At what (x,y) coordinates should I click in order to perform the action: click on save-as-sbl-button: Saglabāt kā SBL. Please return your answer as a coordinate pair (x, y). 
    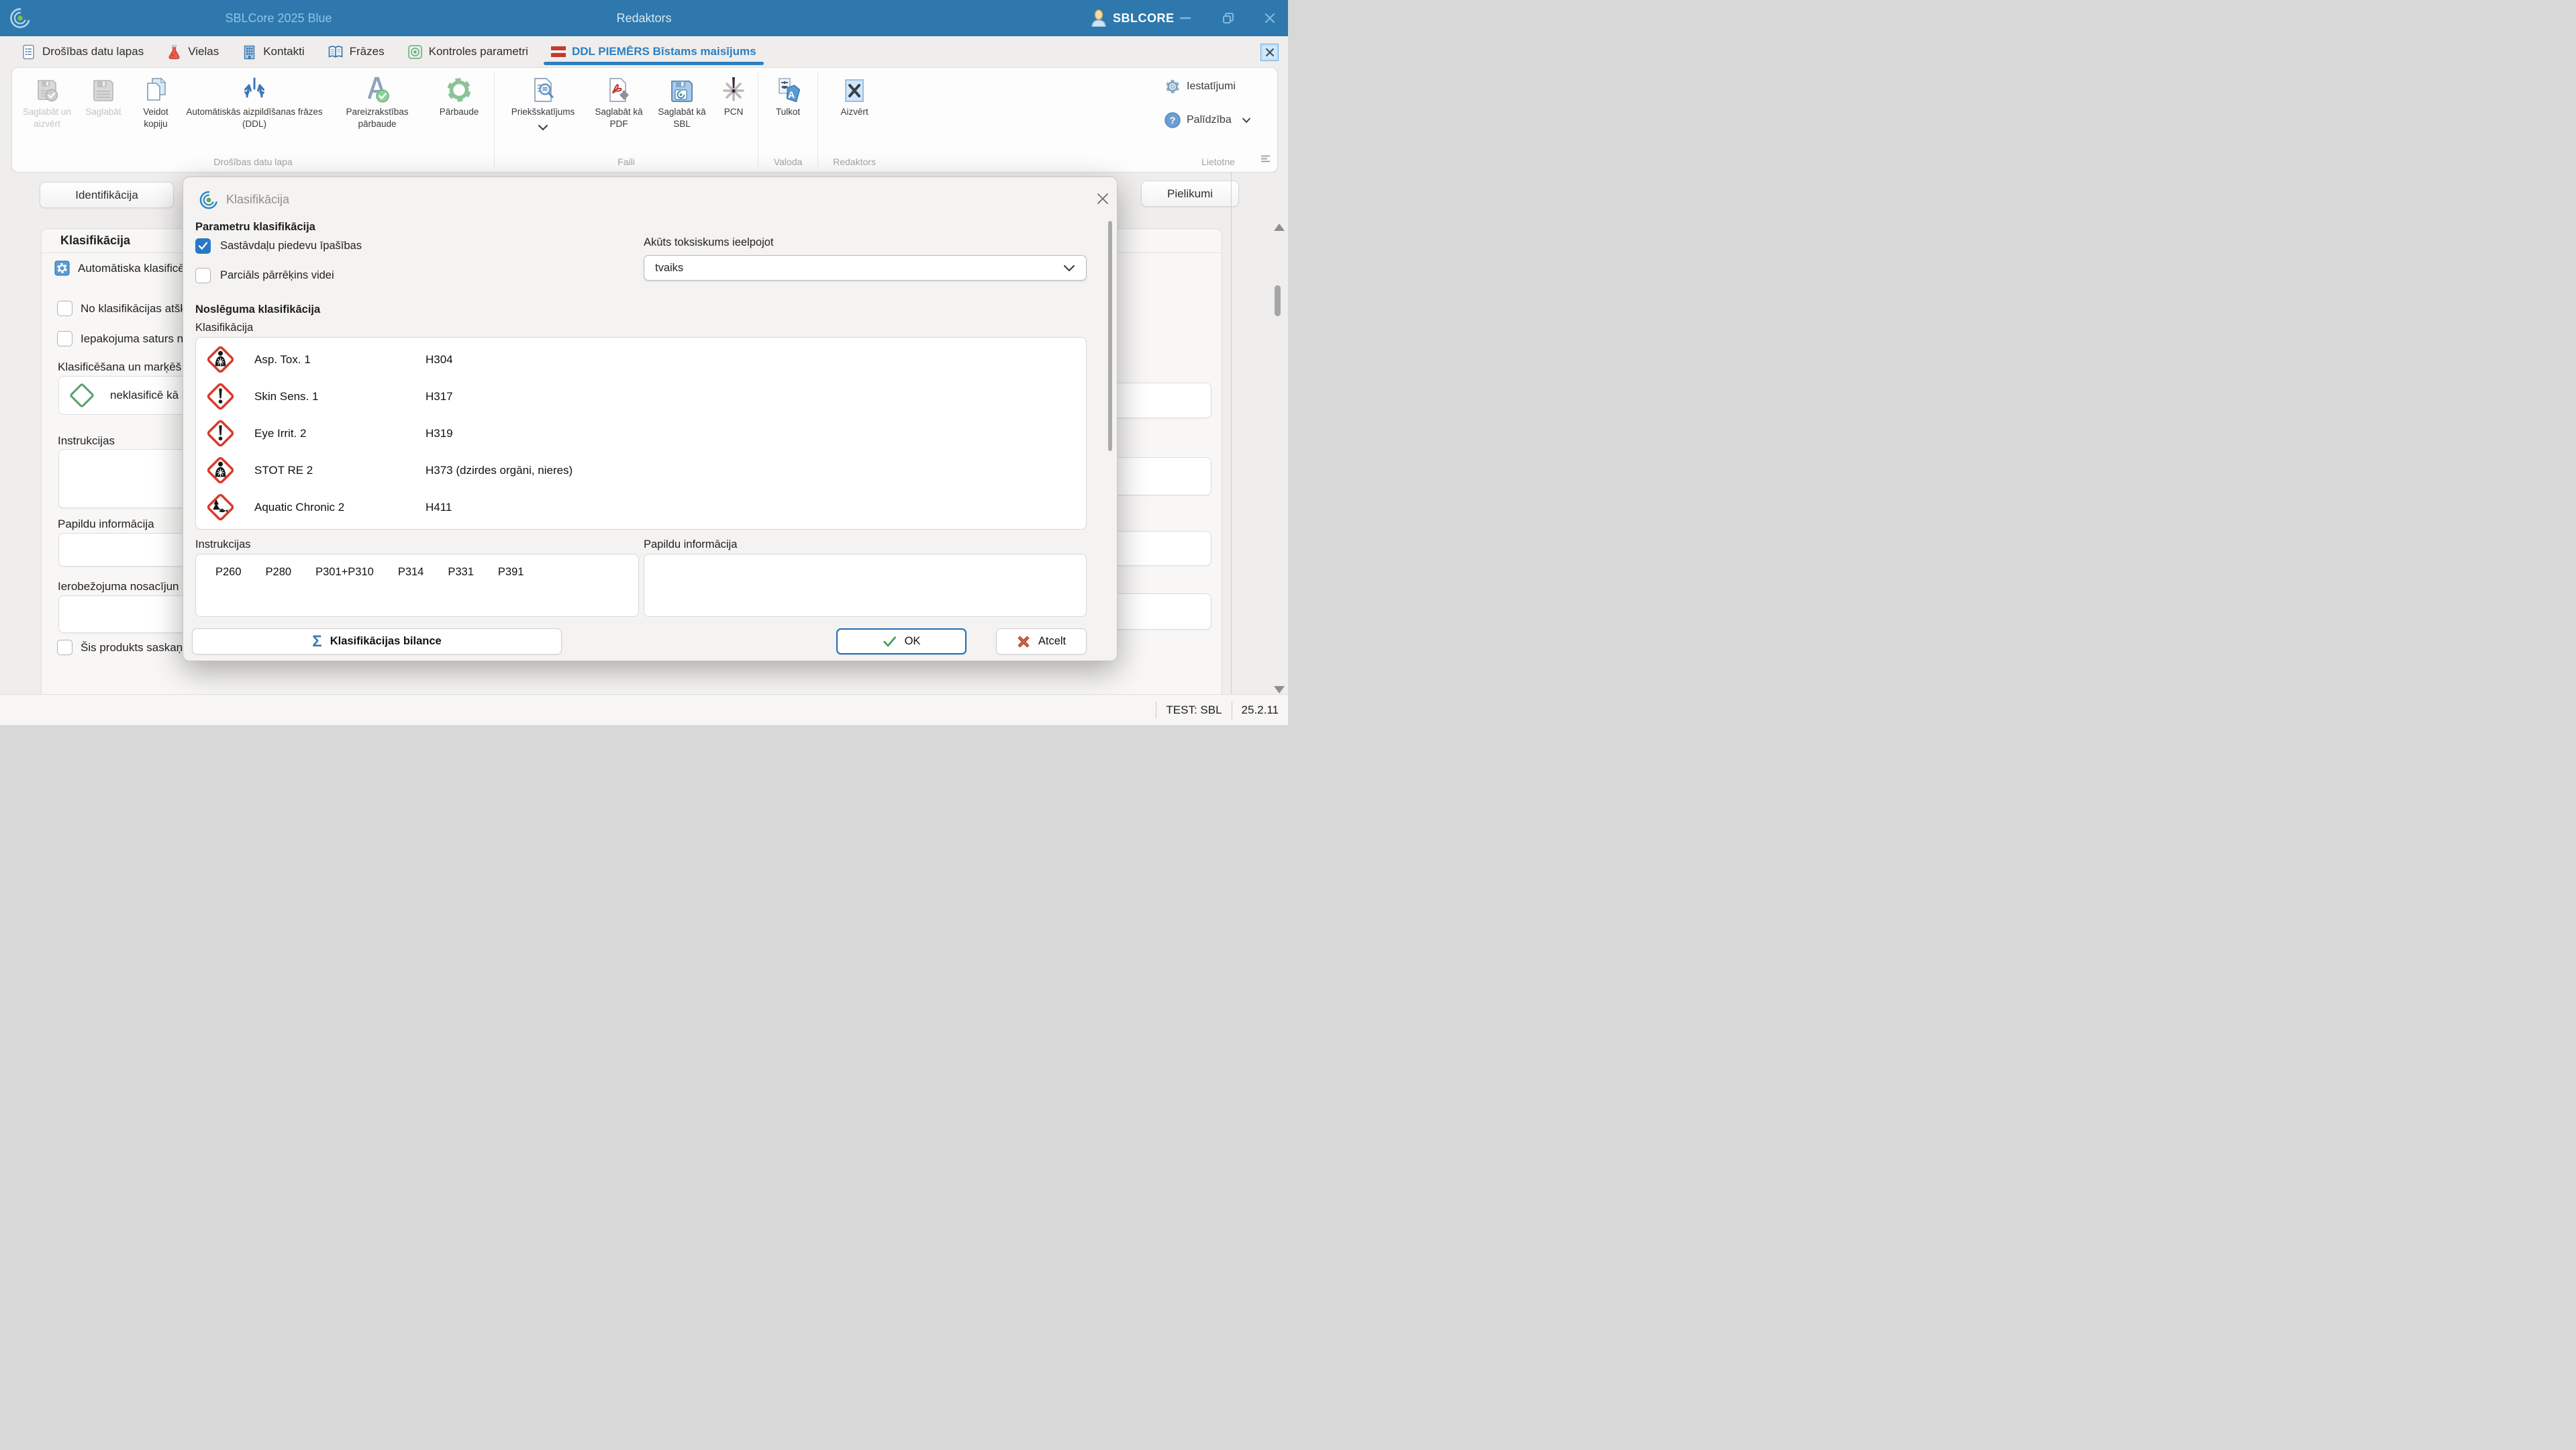
    Looking at the image, I should click on (681, 103).